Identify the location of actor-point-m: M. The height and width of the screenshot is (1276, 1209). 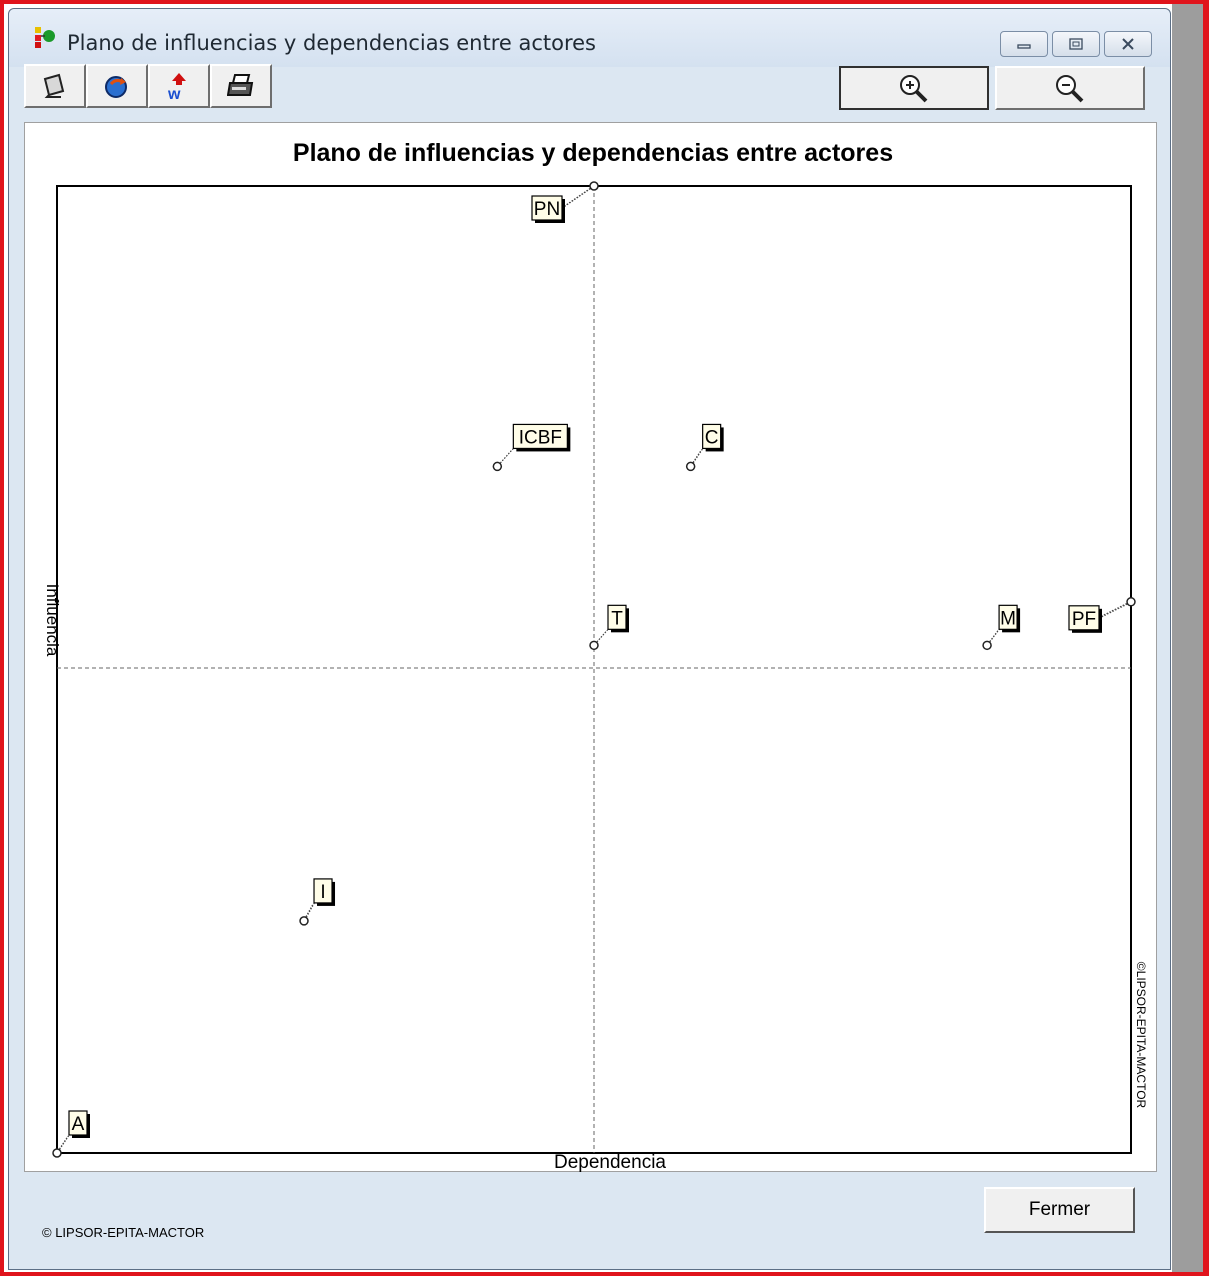
(1001, 627).